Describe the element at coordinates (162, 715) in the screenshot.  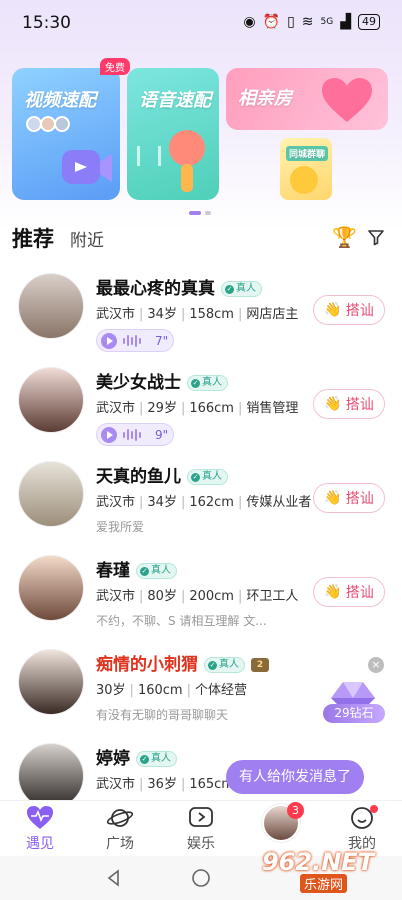
I see `user-bio: 有没有无聊的哥哥聊聊天` at that location.